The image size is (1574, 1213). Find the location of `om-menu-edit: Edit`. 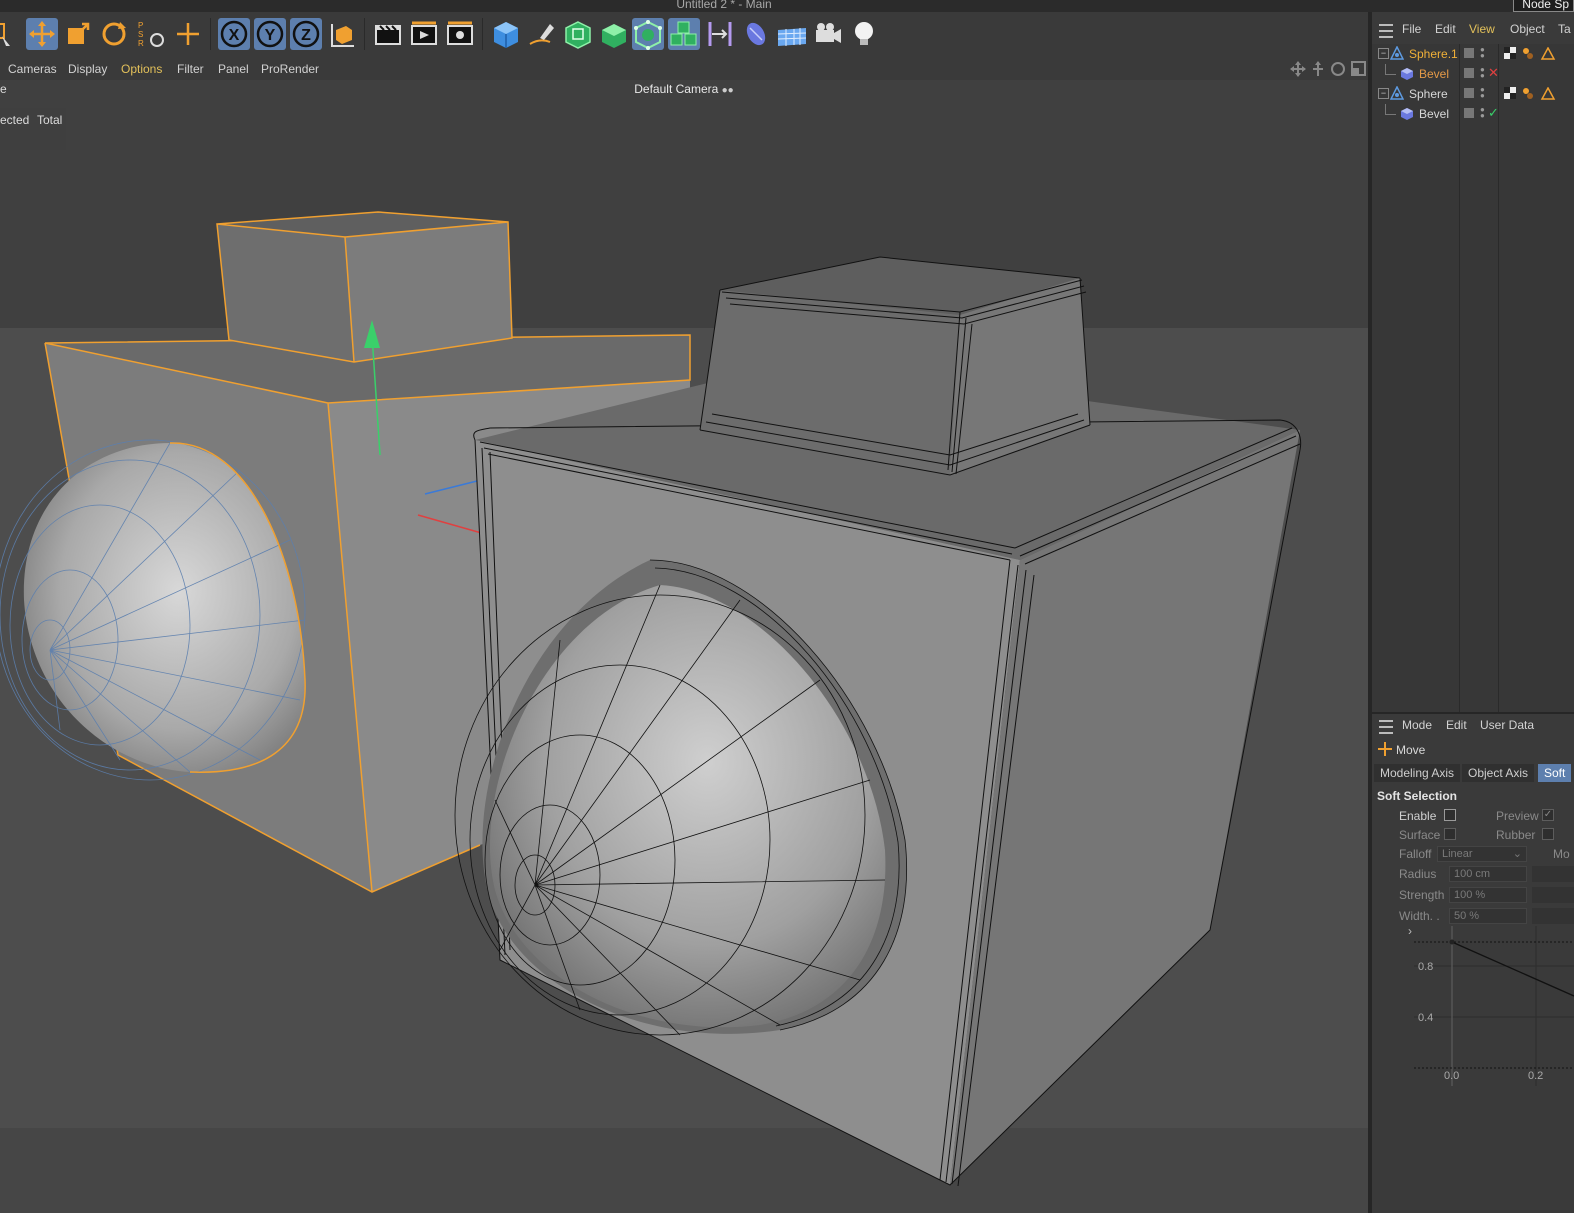

om-menu-edit: Edit is located at coordinates (1445, 29).